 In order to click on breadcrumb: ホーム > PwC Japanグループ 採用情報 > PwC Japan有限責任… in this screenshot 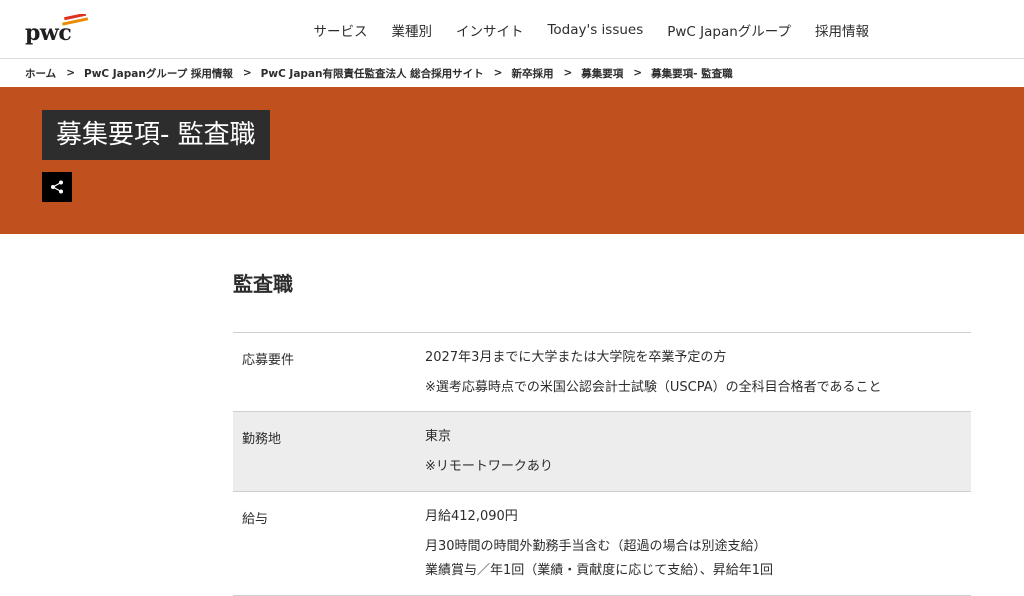, I will do `click(512, 73)`.